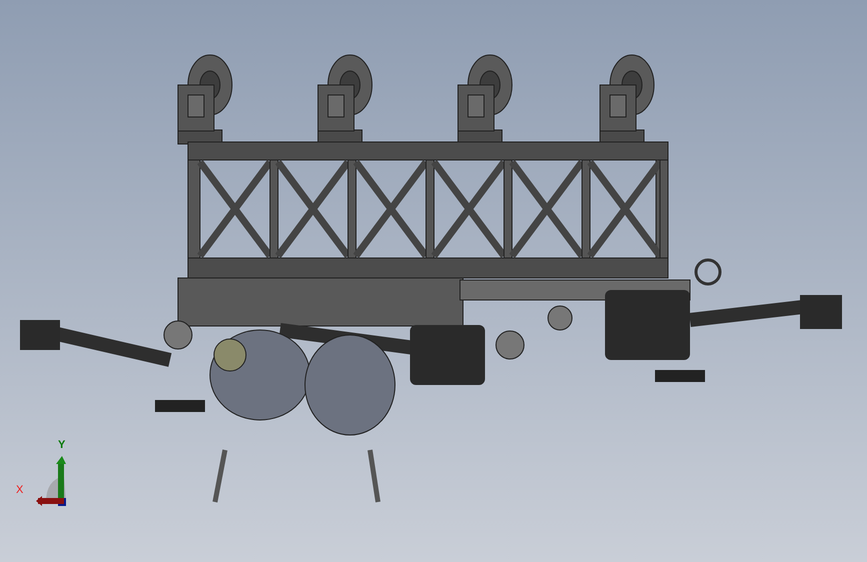  I want to click on x-axis-label: X, so click(20, 490).